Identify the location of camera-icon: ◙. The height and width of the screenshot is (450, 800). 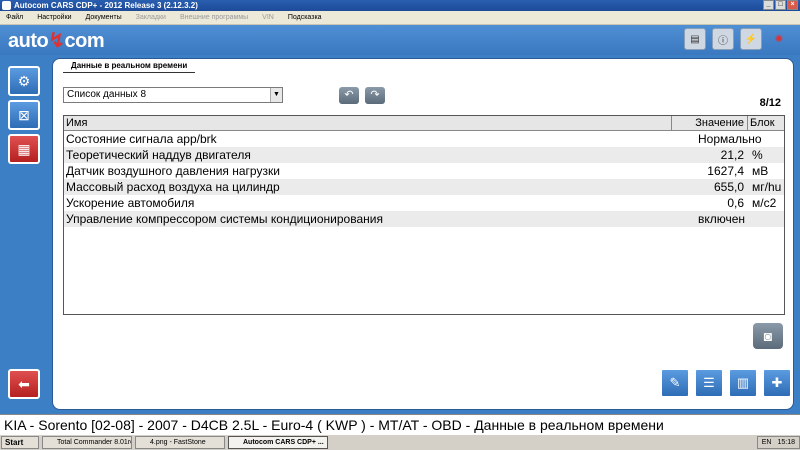
(768, 336).